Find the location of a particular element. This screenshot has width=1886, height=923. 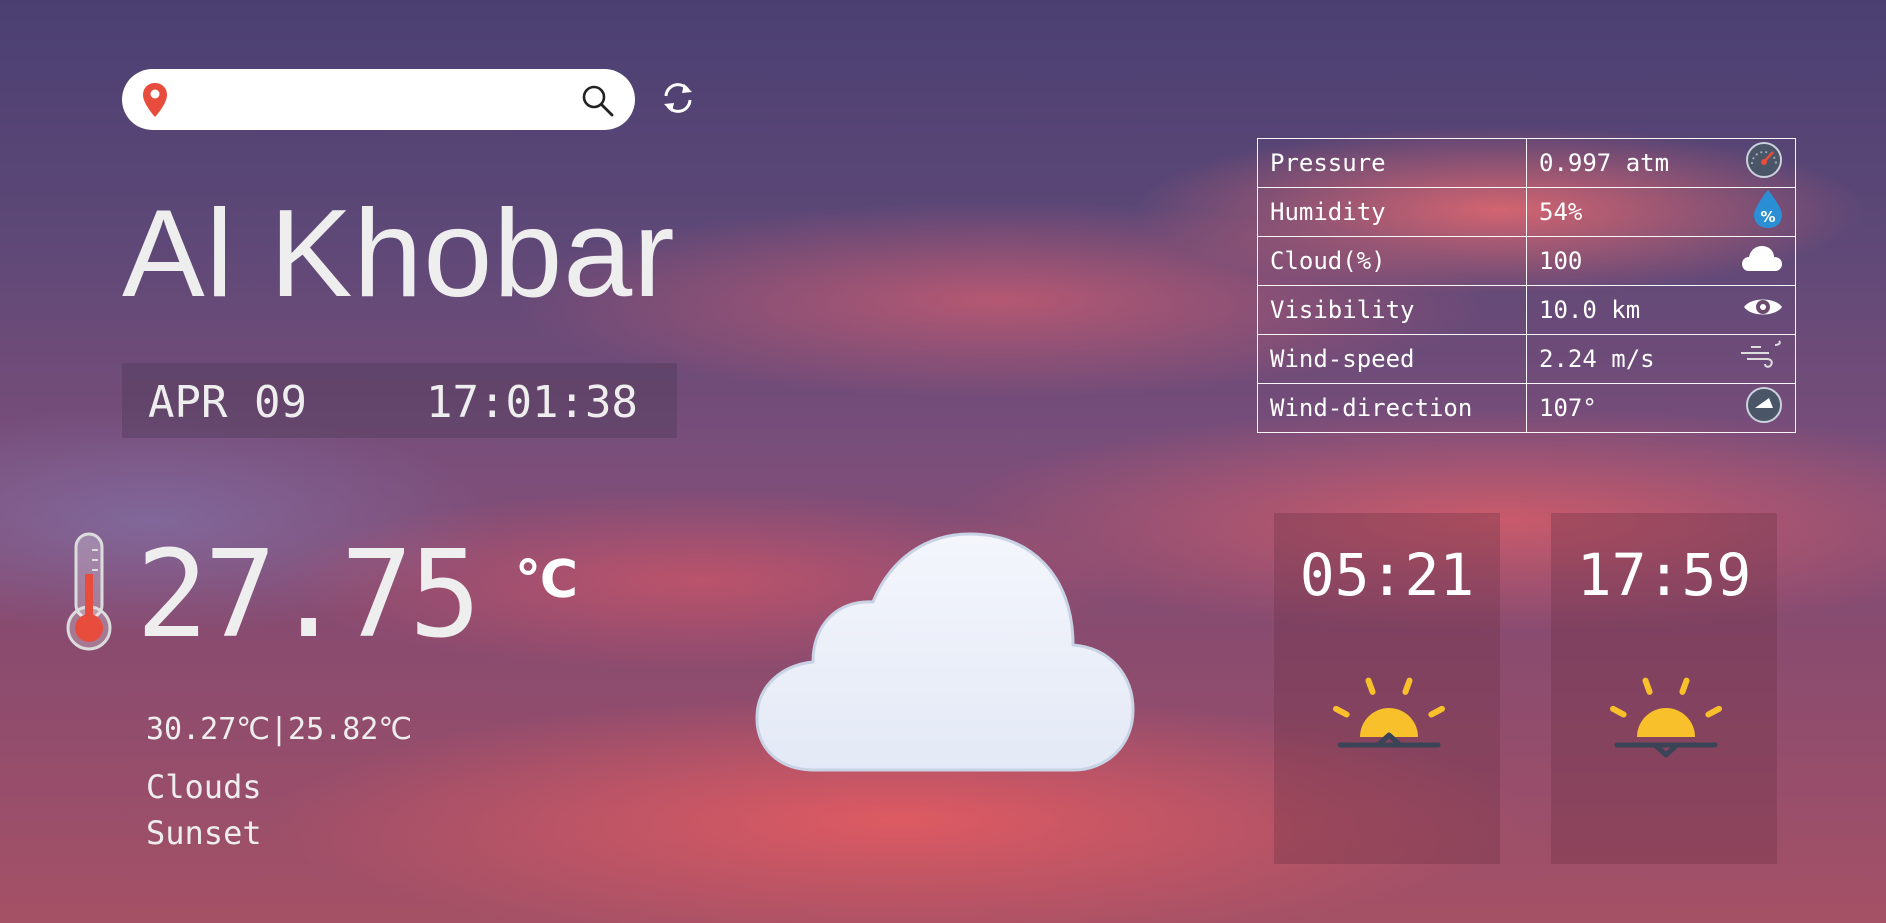

wind-icon is located at coordinates (1761, 359).